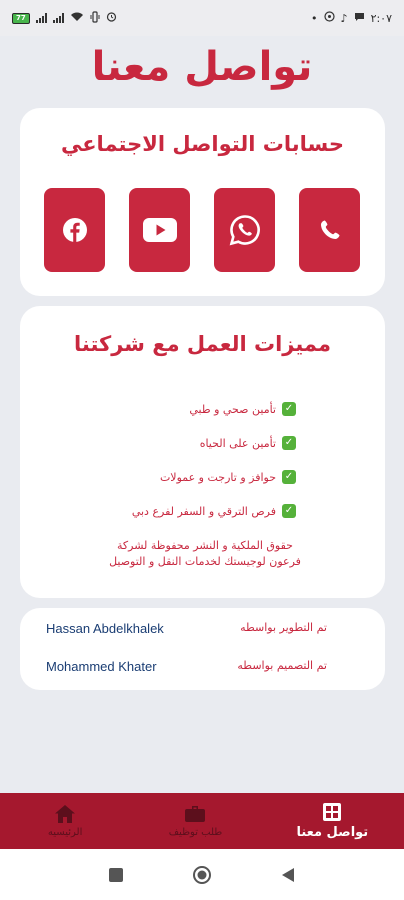 This screenshot has height=900, width=404. I want to click on home-system-button, so click(202, 875).